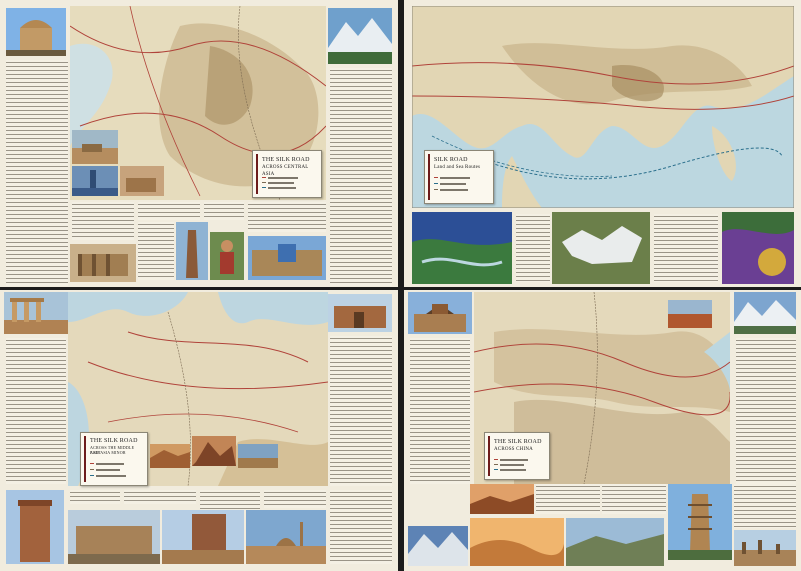  I want to click on satellite-caption, so click(533, 248).